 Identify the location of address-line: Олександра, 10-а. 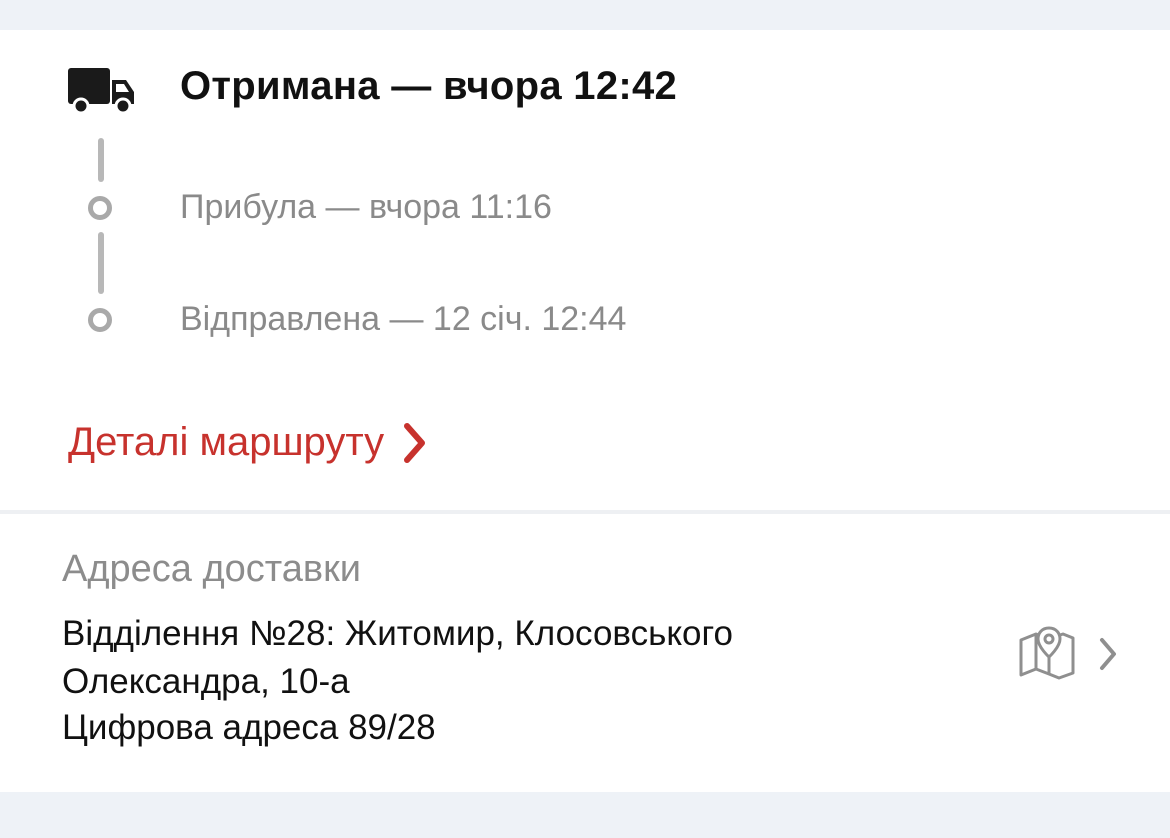
(206, 681).